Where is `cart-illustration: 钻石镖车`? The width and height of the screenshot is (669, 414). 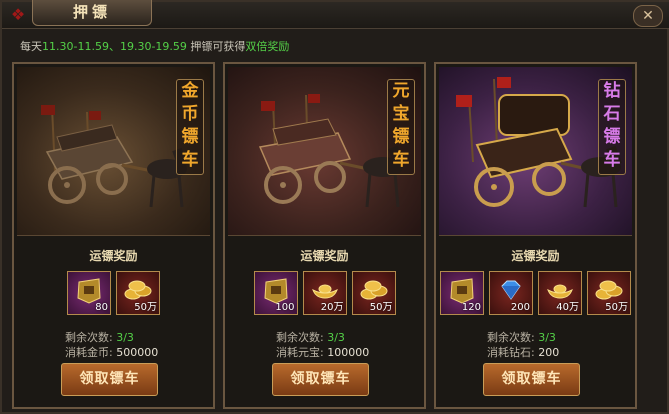
cart-illustration: 钻石镖车 is located at coordinates (535, 151).